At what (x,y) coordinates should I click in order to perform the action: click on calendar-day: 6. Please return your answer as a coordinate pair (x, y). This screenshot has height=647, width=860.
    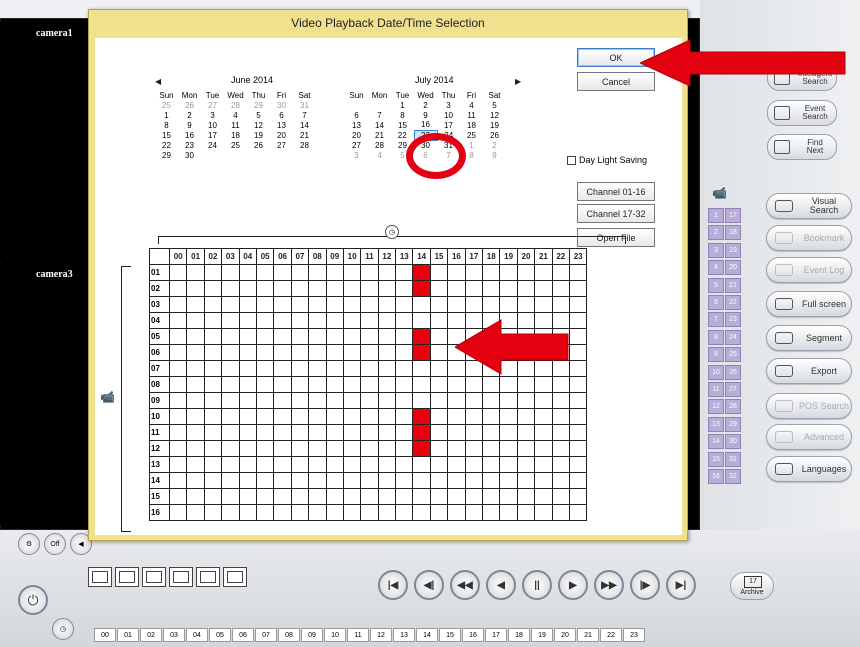
    Looking at the image, I should click on (356, 115).